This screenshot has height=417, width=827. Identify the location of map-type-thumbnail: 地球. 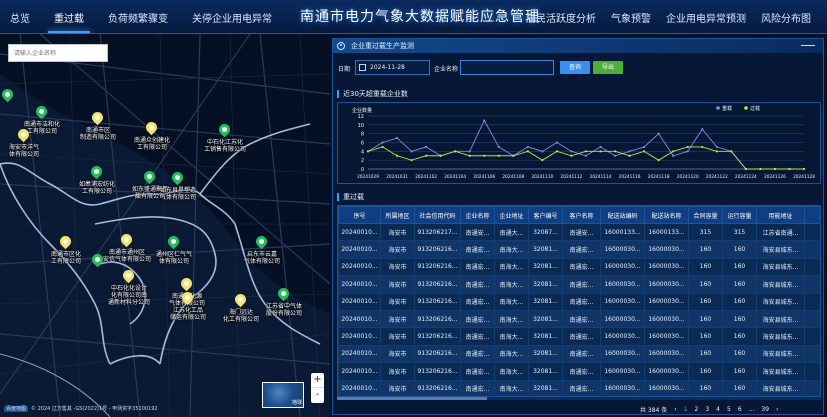
(283, 395).